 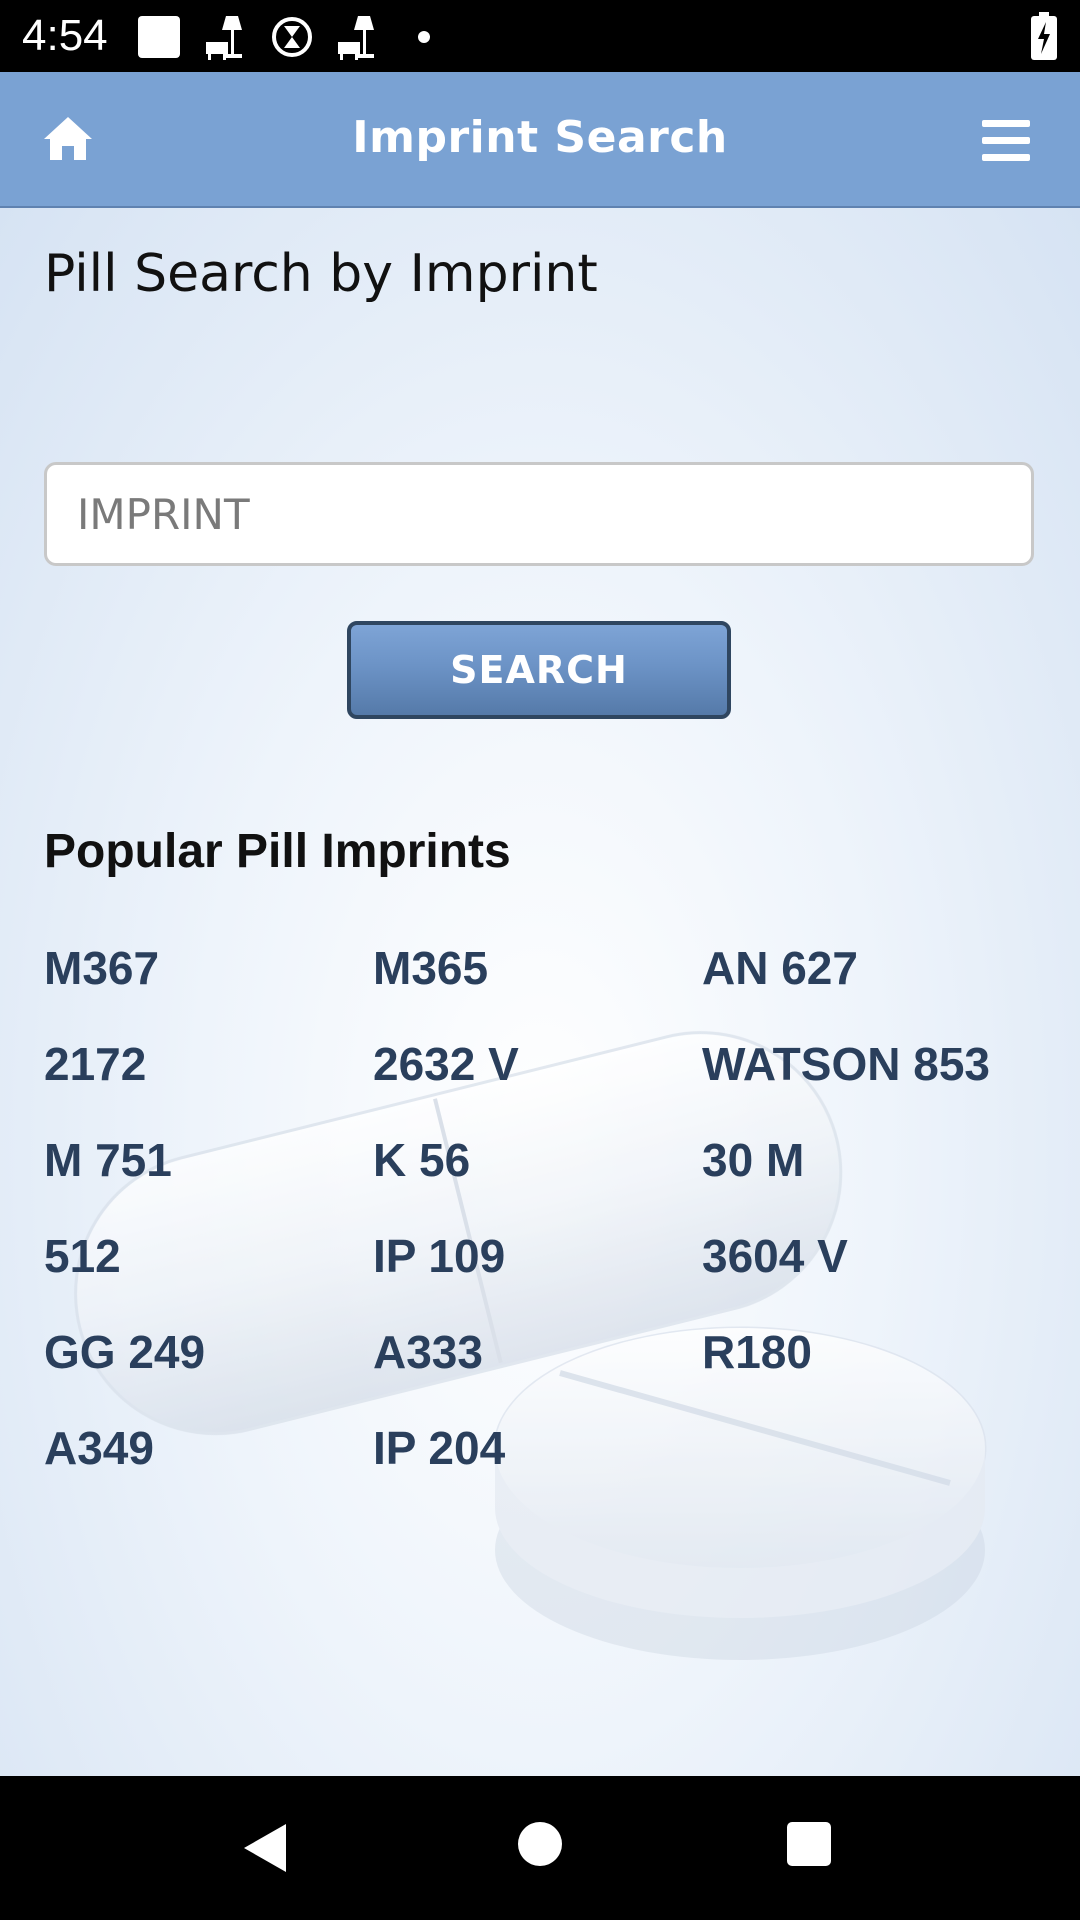 I want to click on search-button: SEARCH, so click(x=539, y=670).